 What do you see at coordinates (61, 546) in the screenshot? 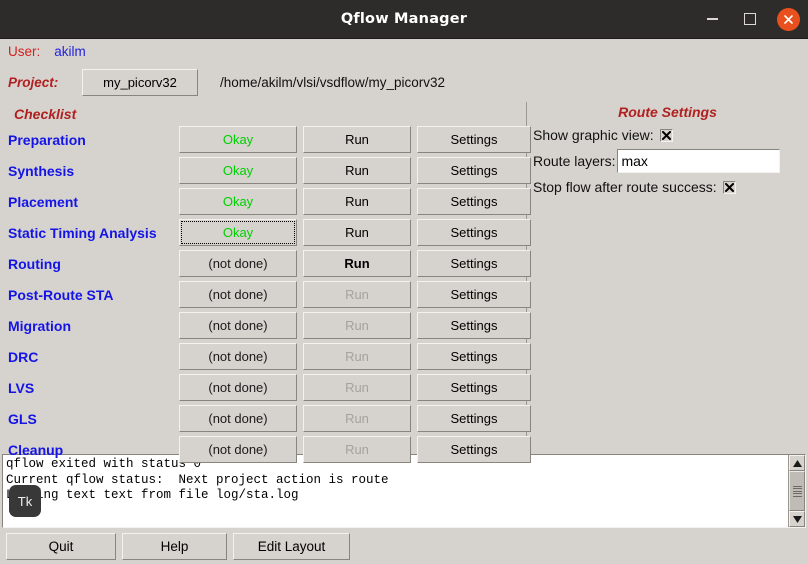
I see `quit-button: Quit` at bounding box center [61, 546].